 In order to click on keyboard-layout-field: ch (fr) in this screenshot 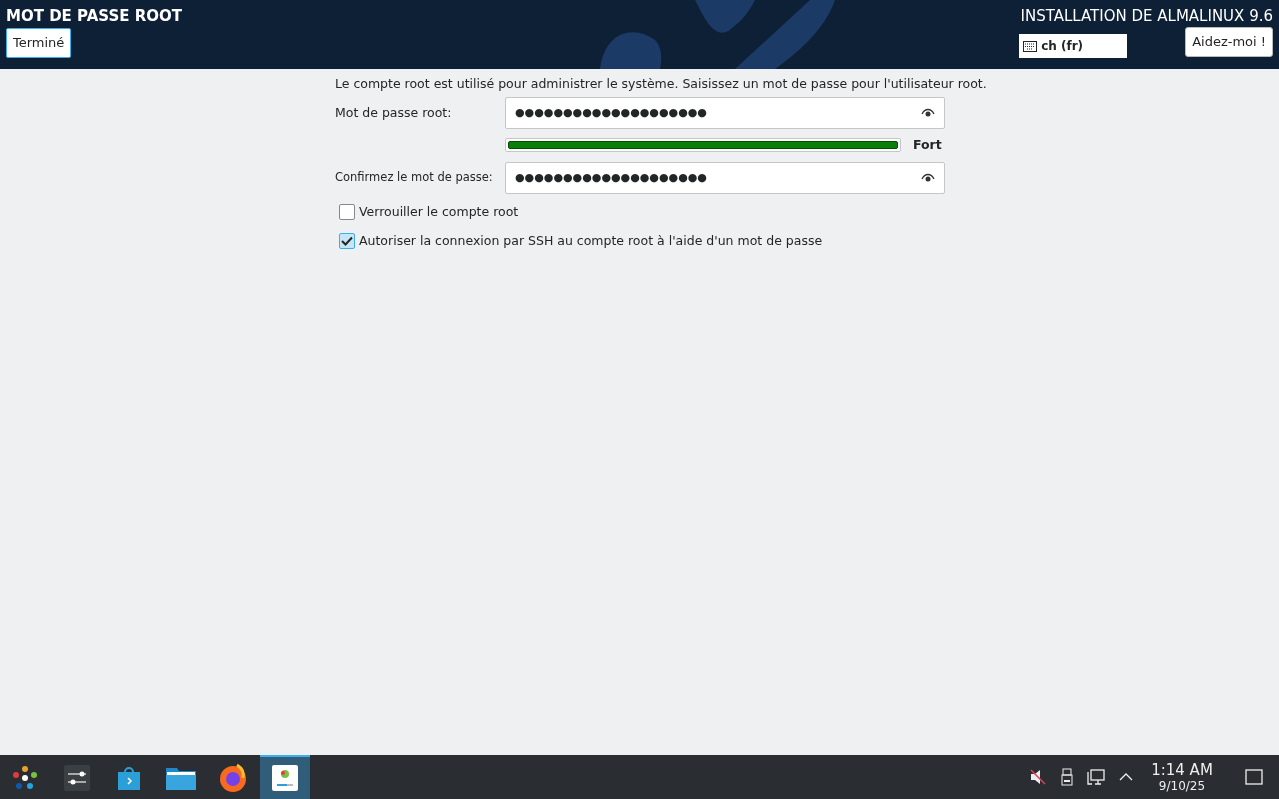, I will do `click(1073, 46)`.